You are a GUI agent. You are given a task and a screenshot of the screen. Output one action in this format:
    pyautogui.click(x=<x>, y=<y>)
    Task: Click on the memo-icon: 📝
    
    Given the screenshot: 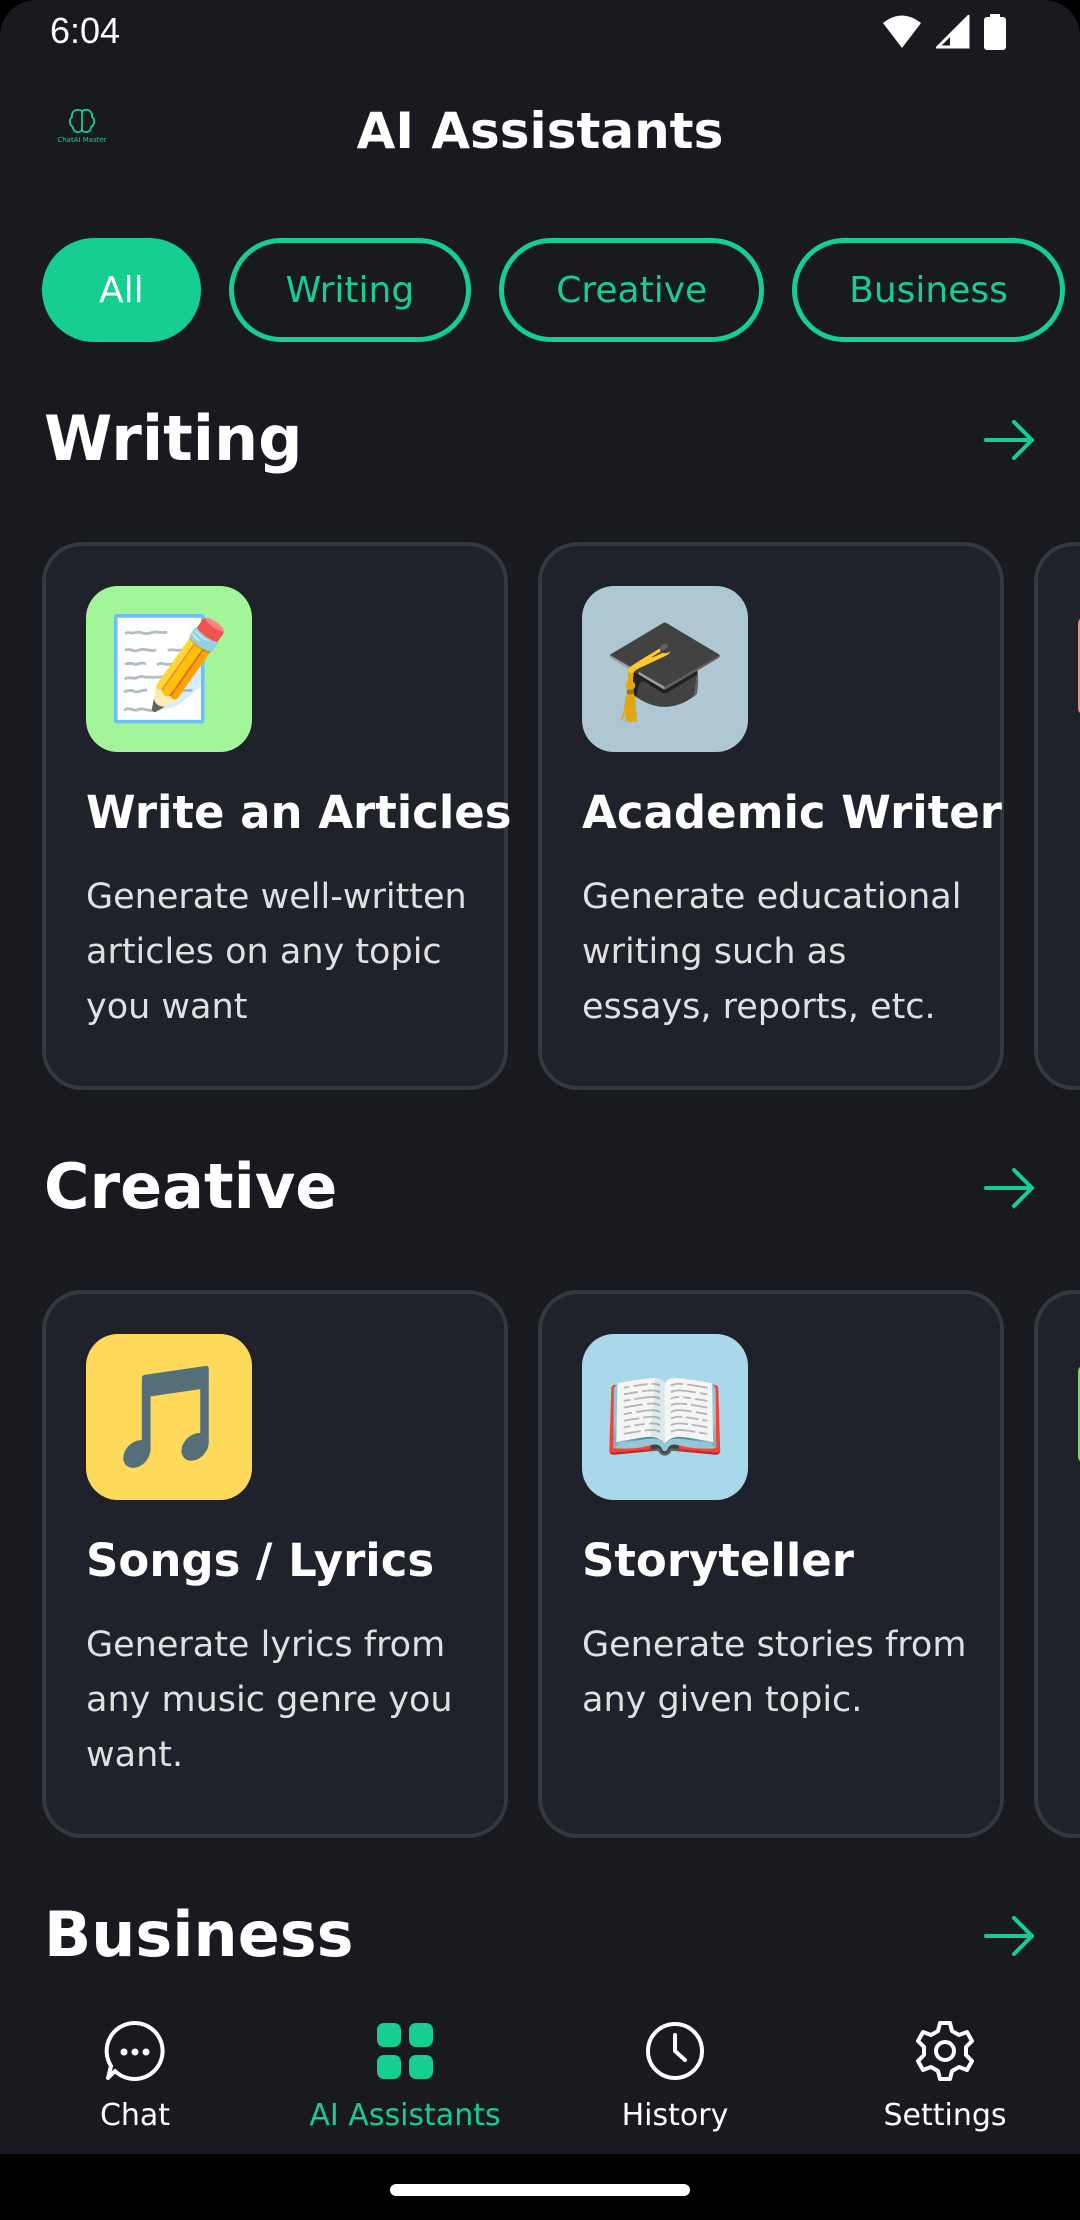 What is the action you would take?
    pyautogui.click(x=169, y=669)
    